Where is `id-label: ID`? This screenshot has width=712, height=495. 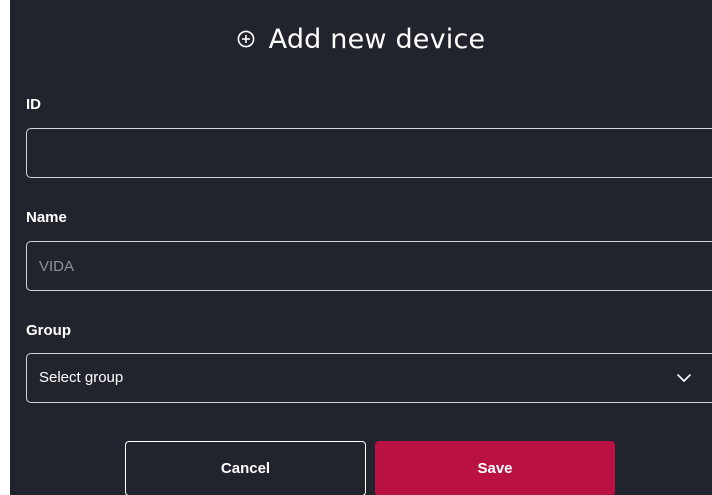
id-label: ID is located at coordinates (33, 104).